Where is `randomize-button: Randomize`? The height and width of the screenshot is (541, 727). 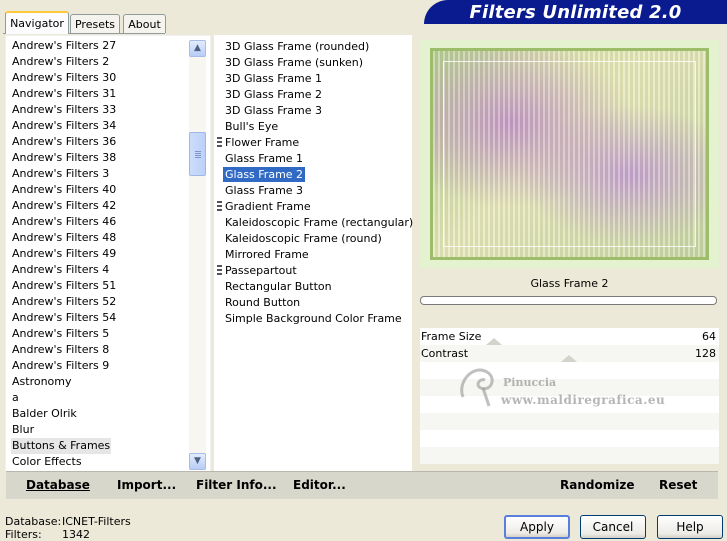 randomize-button: Randomize is located at coordinates (597, 485).